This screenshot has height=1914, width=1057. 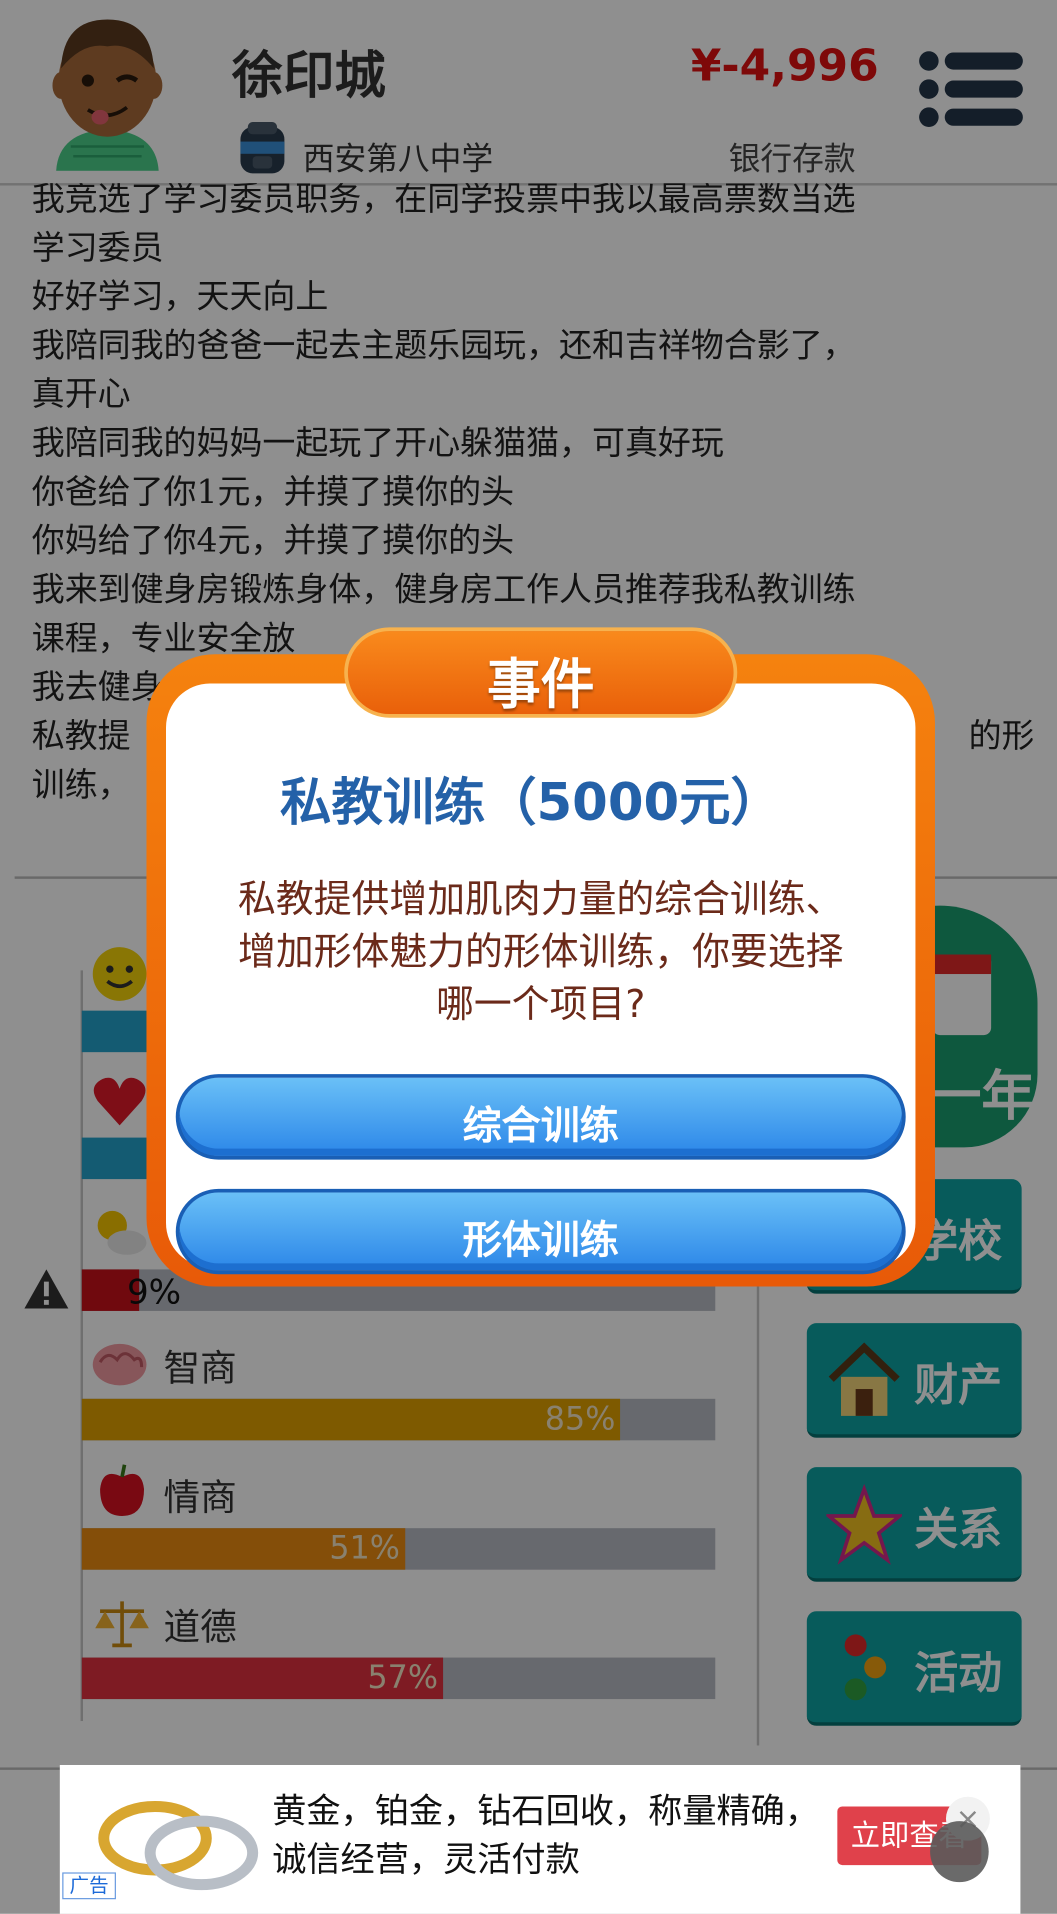 I want to click on event-dialog-title-badge: 事件, so click(x=541, y=672).